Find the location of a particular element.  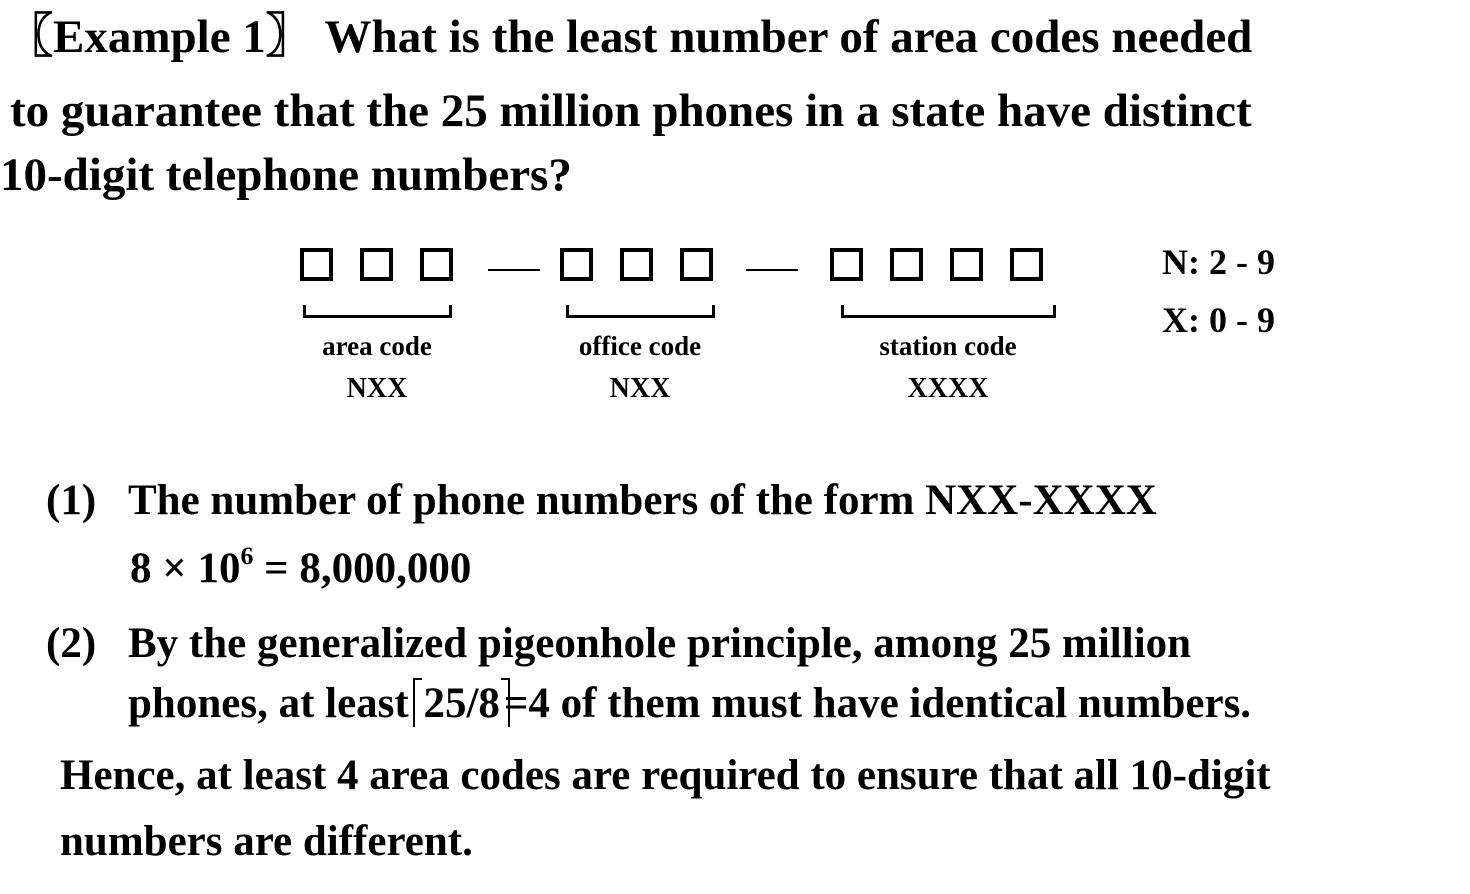

office-code-pattern: NXX is located at coordinates (640, 388).